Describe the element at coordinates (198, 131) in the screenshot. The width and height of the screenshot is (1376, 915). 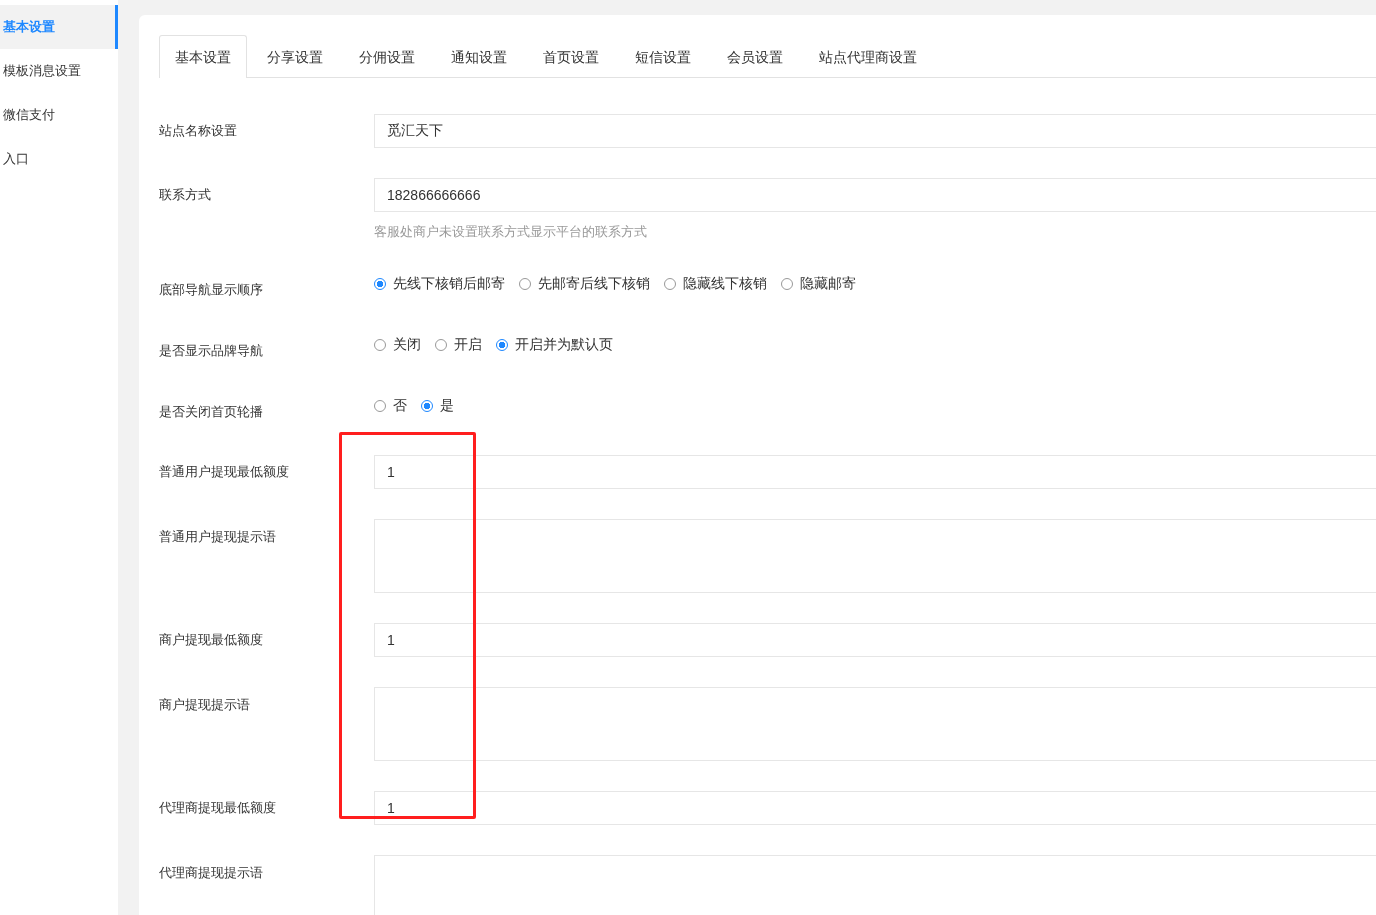
I see `field-label: 站点名称设置` at that location.